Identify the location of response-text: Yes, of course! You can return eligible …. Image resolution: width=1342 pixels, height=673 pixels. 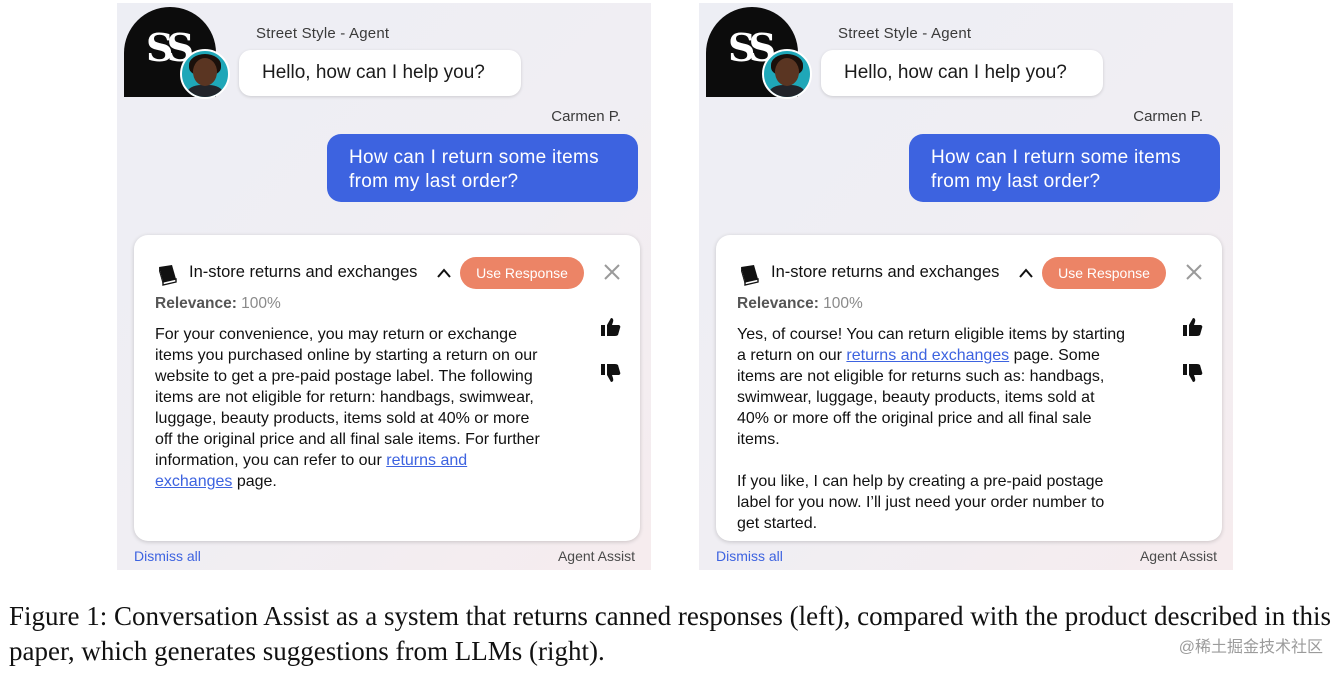
(933, 439).